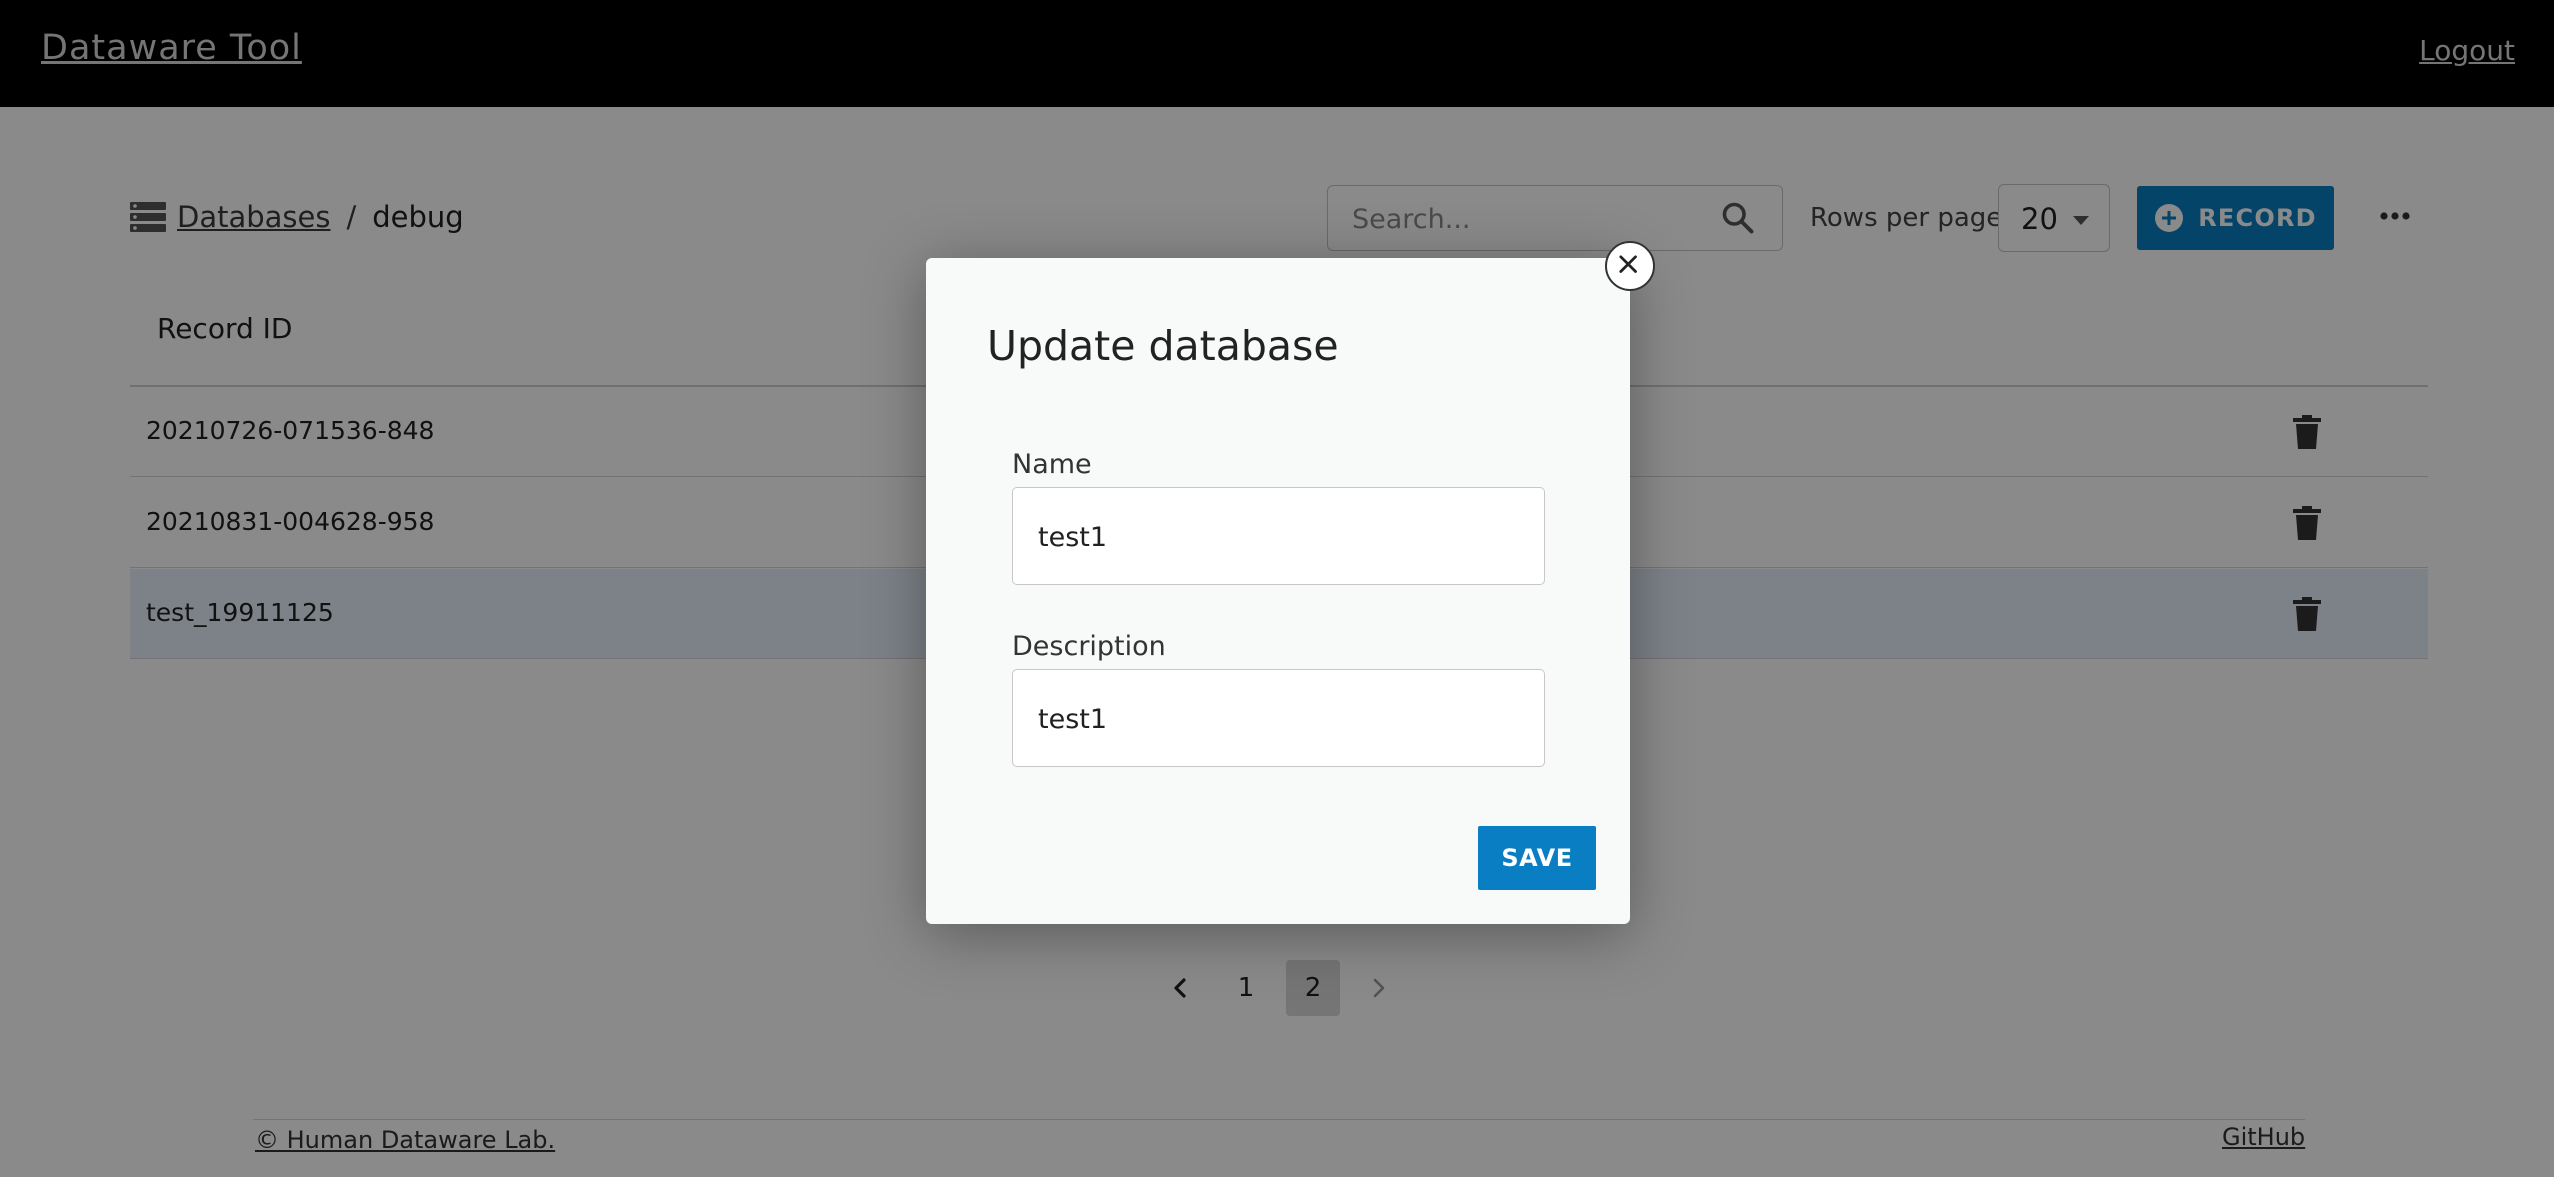 The width and height of the screenshot is (2554, 1177). Describe the element at coordinates (1163, 346) in the screenshot. I see `dialog-title: Update database` at that location.